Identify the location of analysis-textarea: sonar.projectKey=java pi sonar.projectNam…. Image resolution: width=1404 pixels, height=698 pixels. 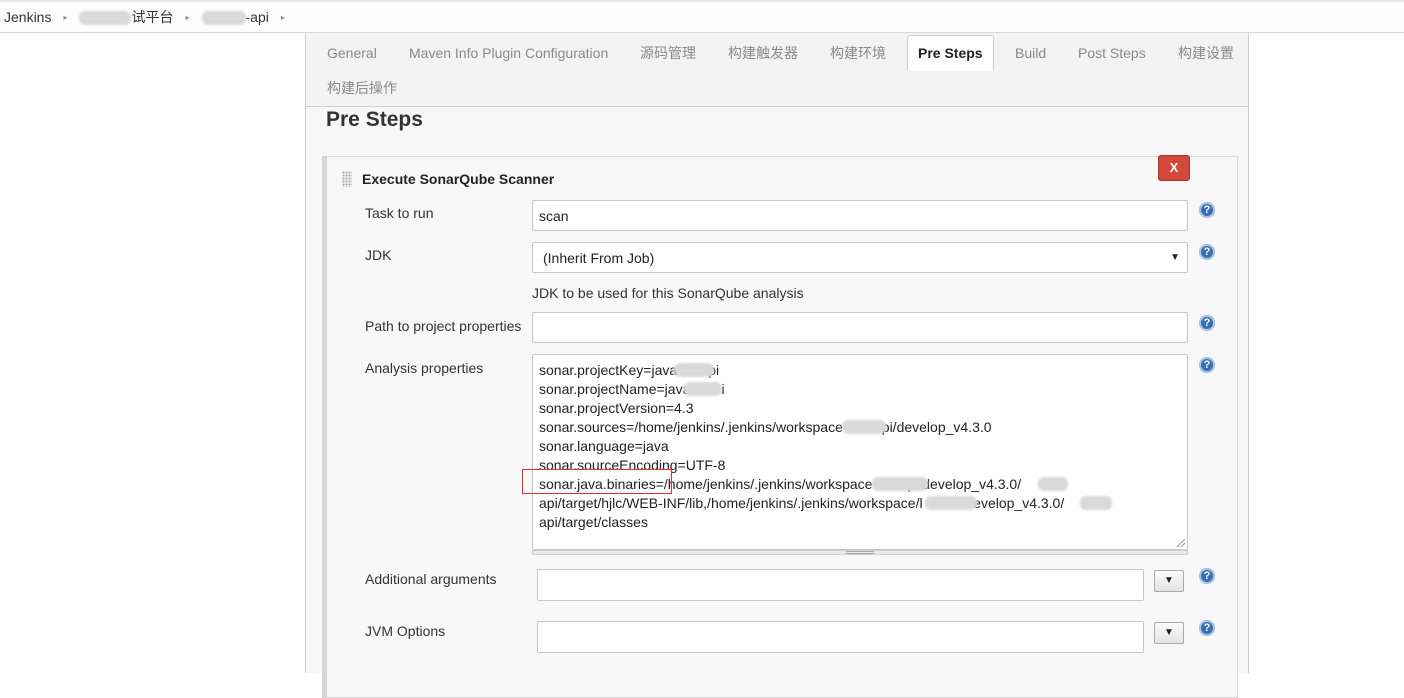
(860, 452).